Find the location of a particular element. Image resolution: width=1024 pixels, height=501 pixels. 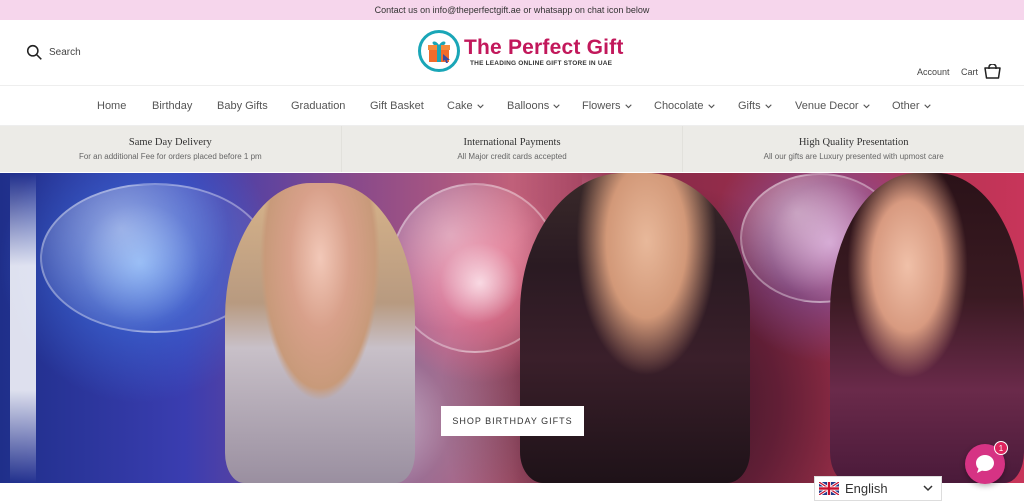

nav-item-label: Chocolate is located at coordinates (679, 106).